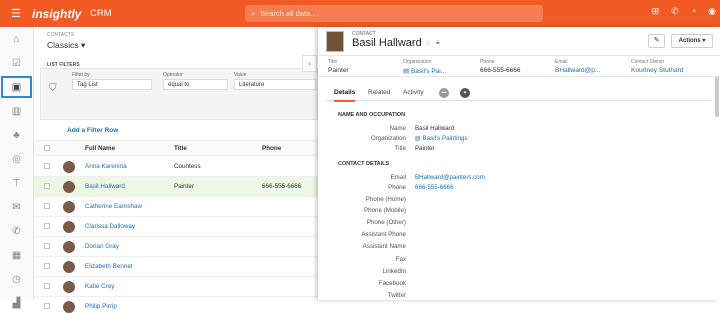 The width and height of the screenshot is (720, 315). I want to click on table-row: Katie Croy, so click(176, 287).